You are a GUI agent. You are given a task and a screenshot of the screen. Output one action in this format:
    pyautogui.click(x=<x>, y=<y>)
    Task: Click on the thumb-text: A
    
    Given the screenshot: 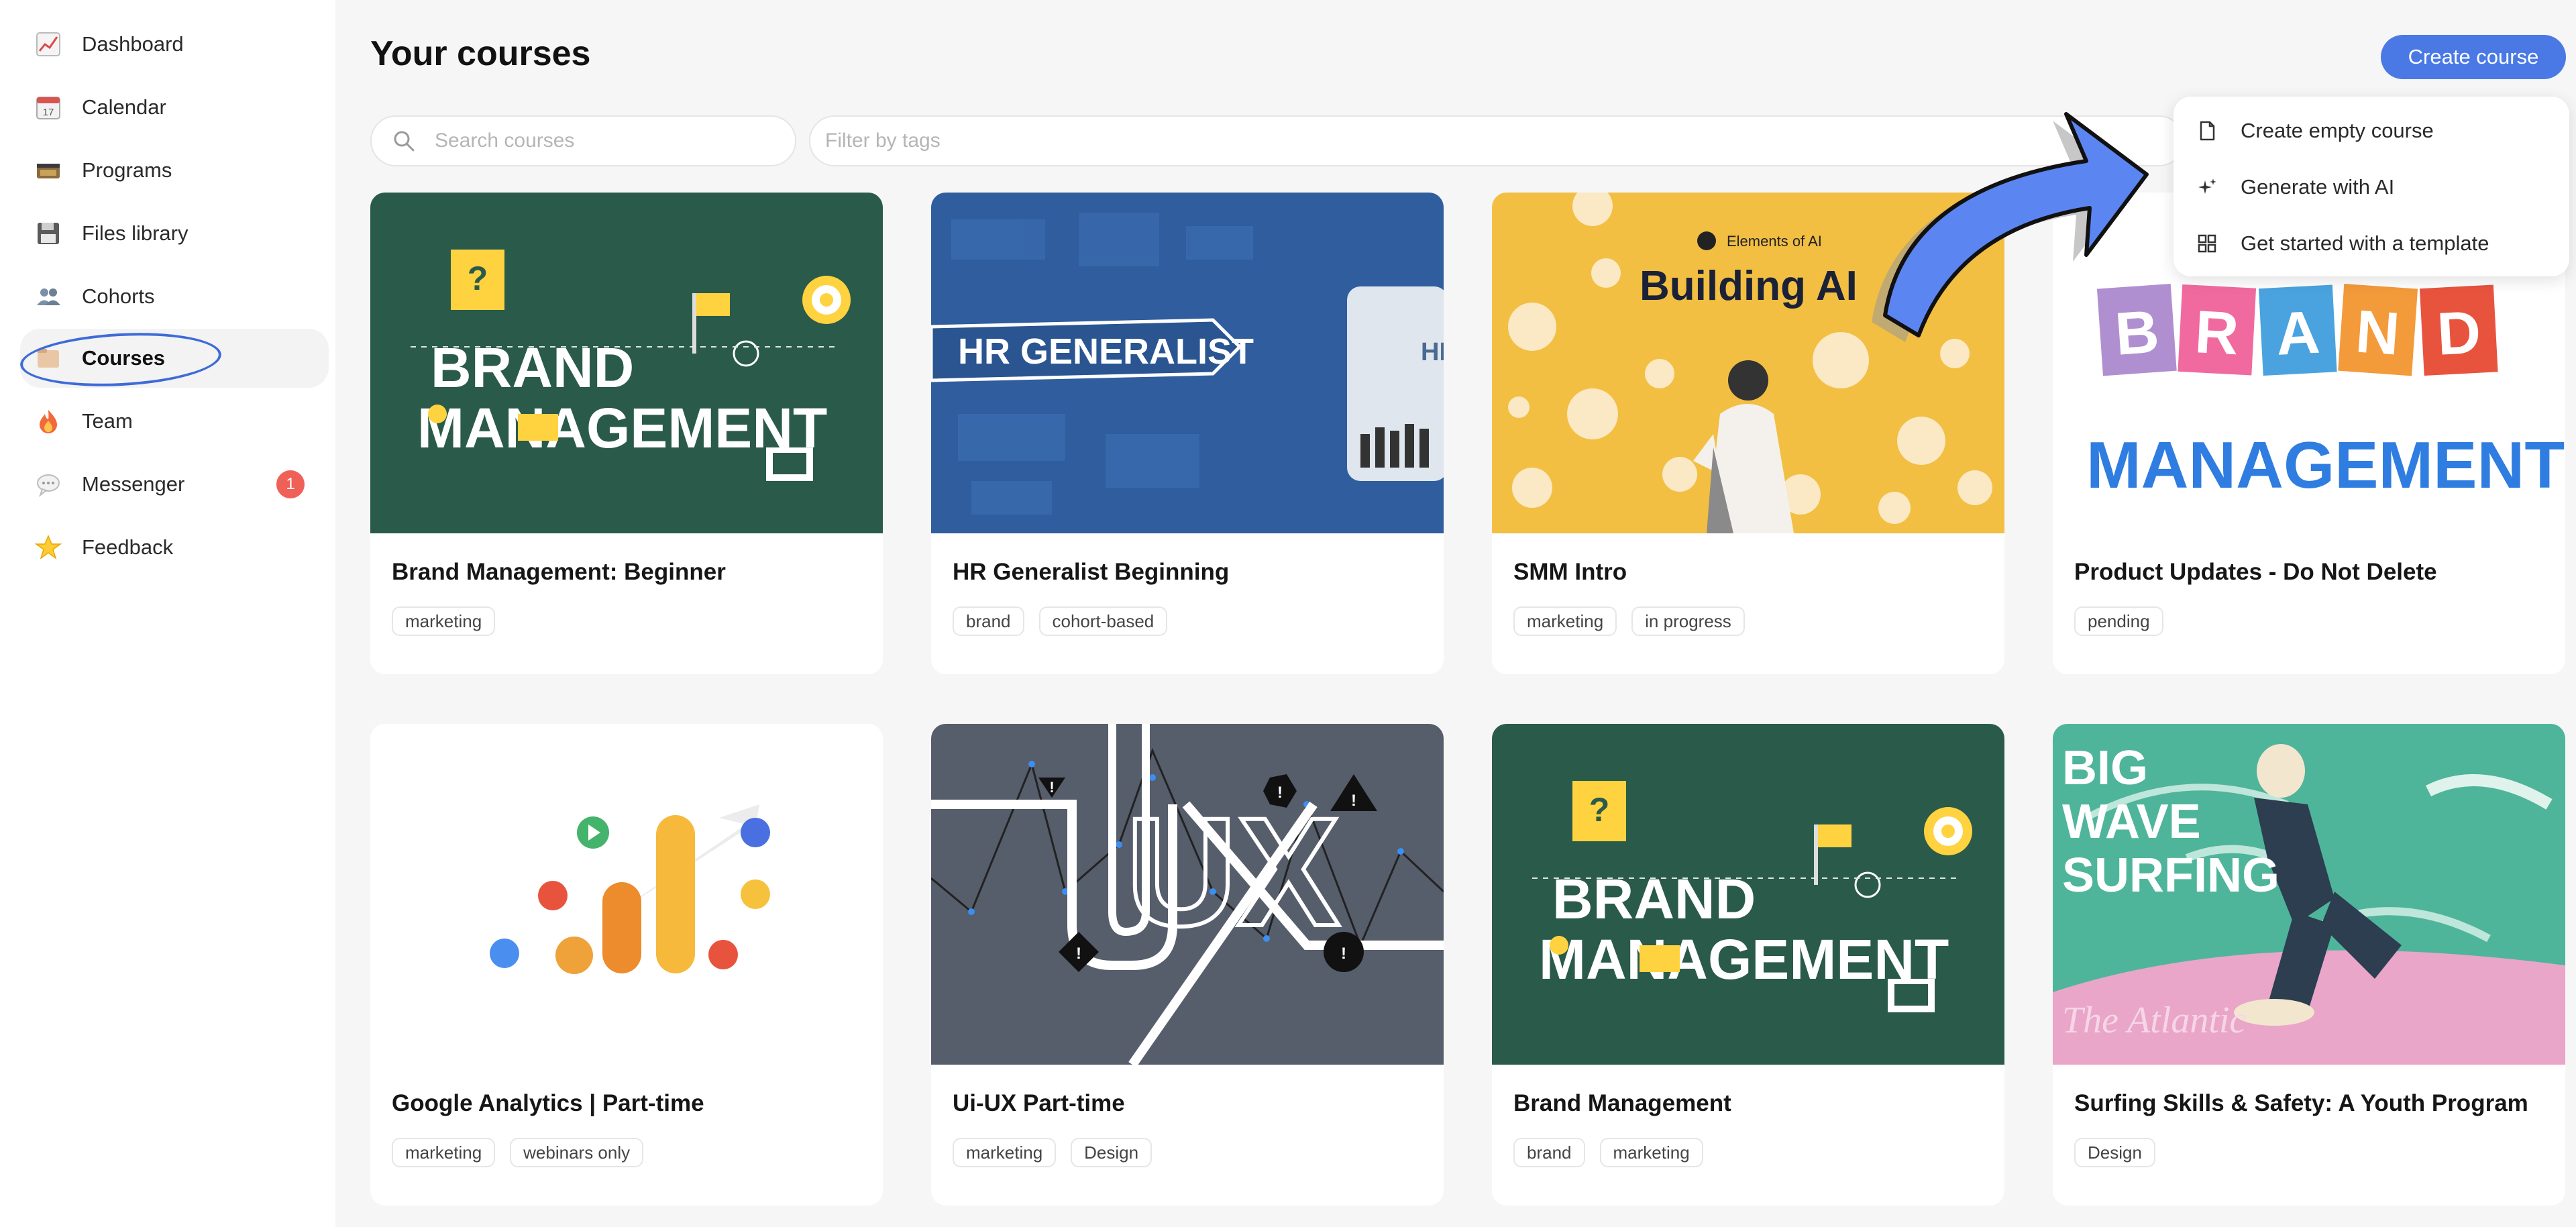 What is the action you would take?
    pyautogui.click(x=2297, y=333)
    